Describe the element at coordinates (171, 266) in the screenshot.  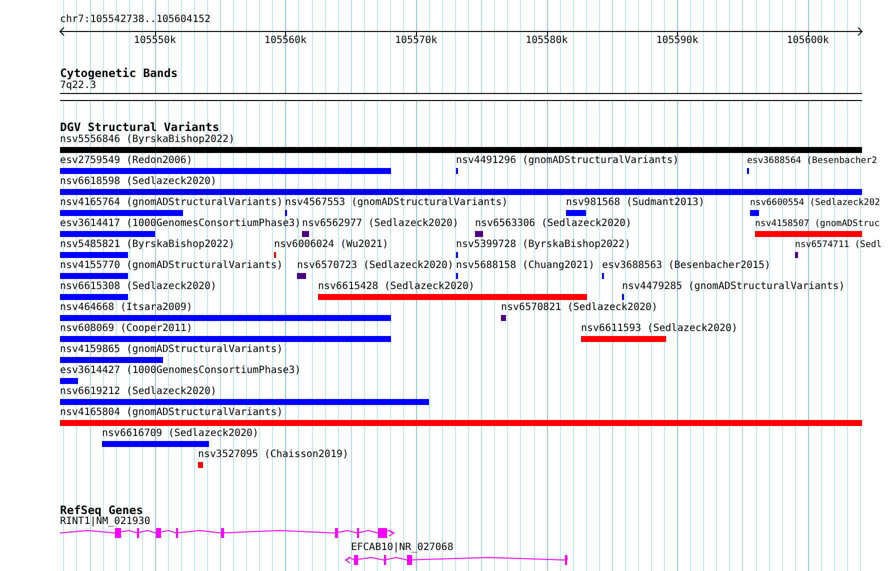
I see `variant-label: nsv4155770 (gnomADStructuralVariants)` at that location.